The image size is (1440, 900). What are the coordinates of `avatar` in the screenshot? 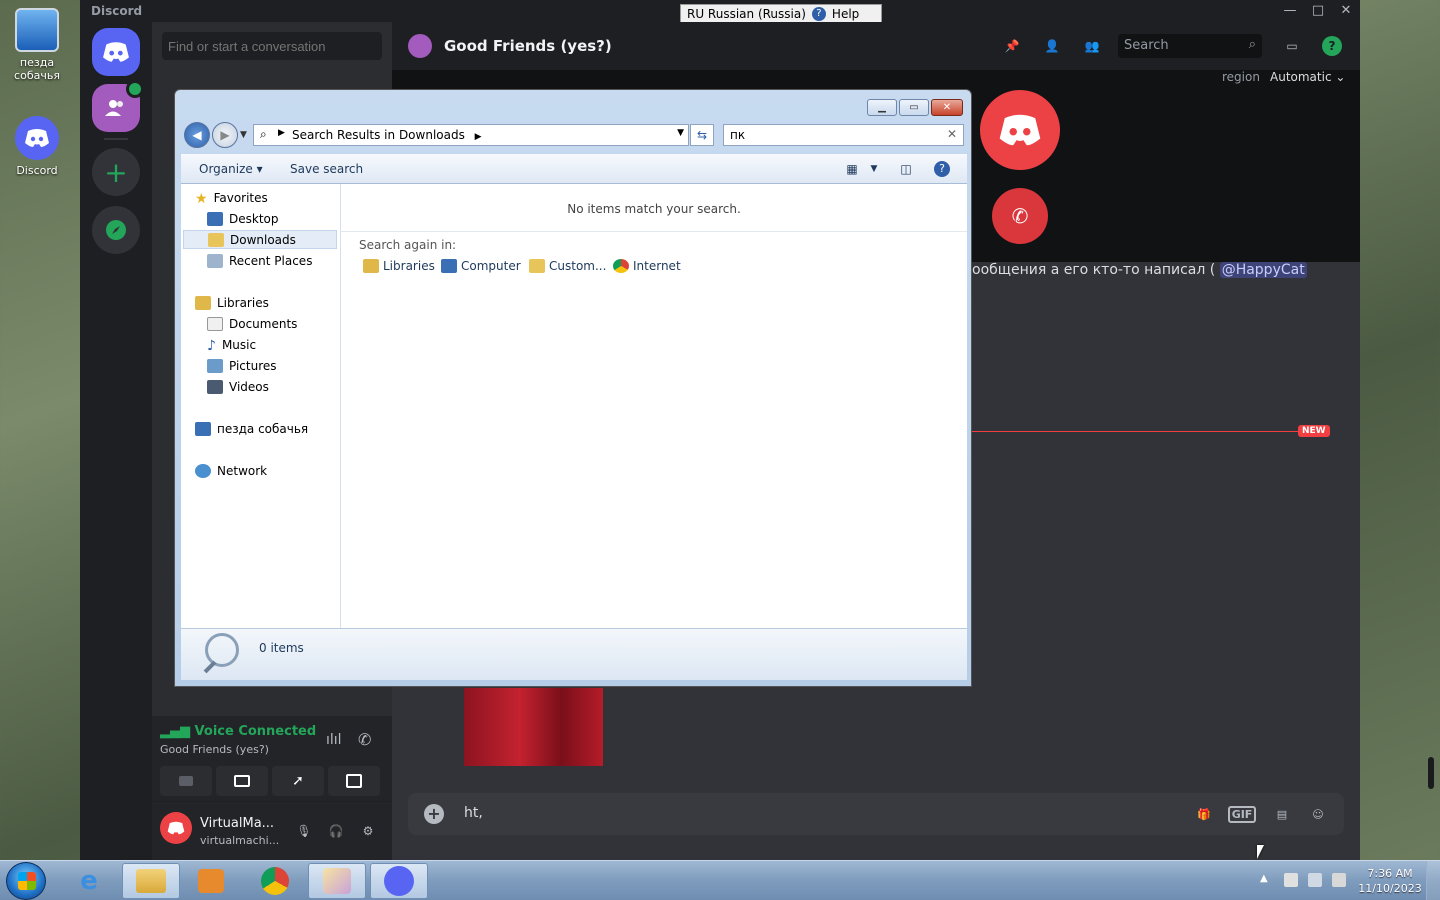 It's located at (176, 828).